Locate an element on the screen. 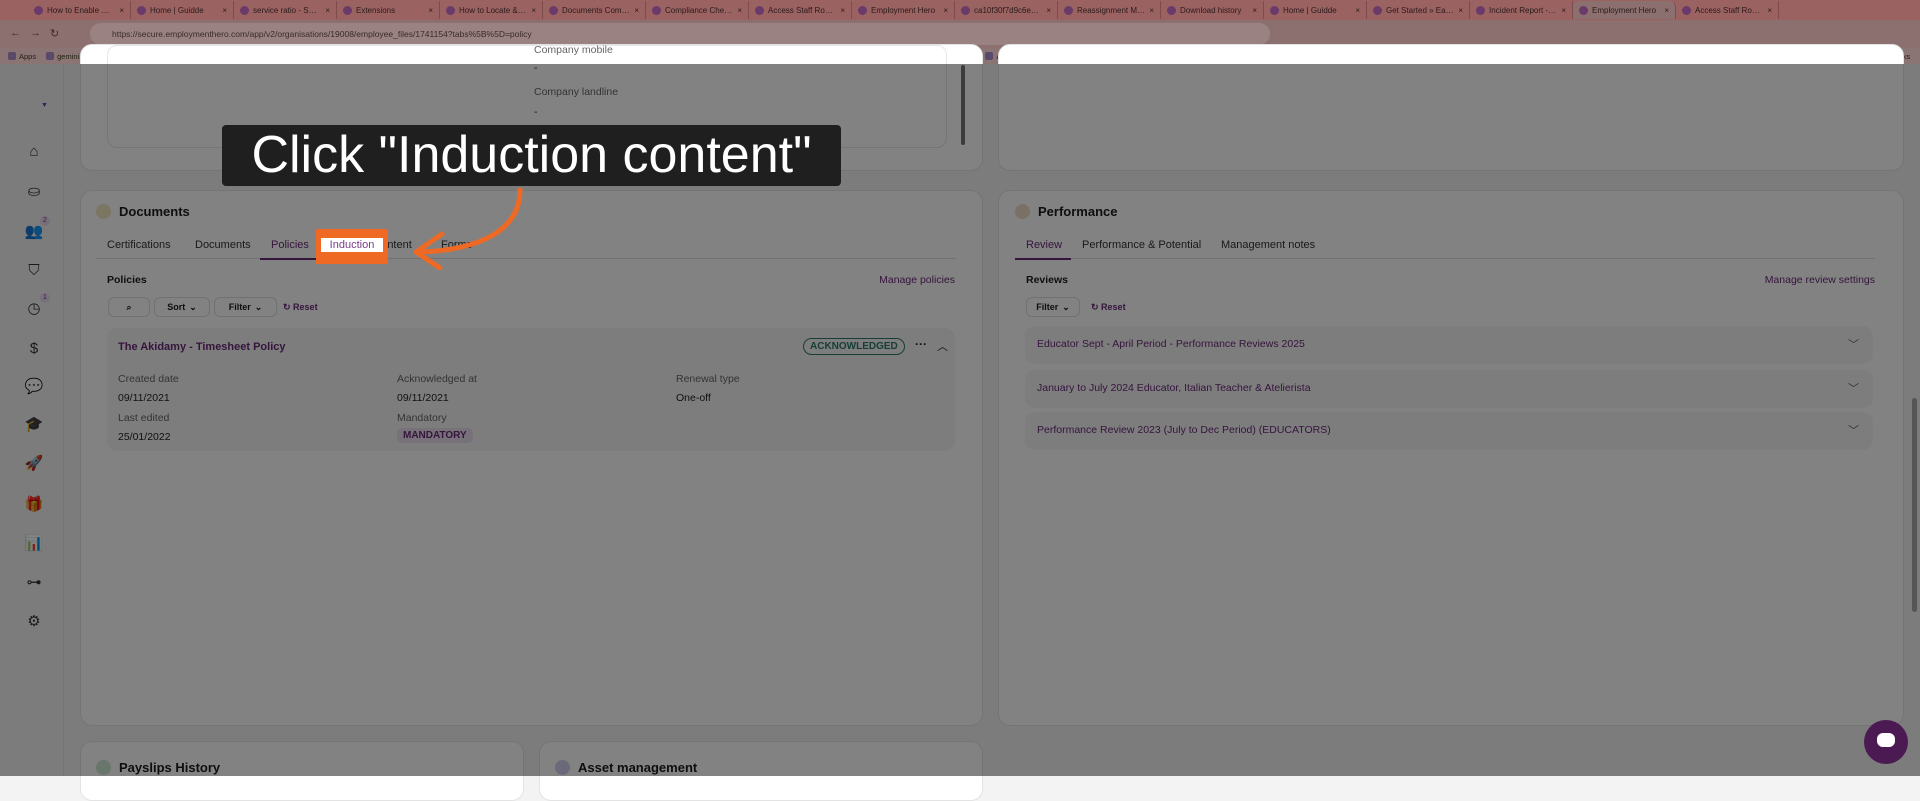 The image size is (1920, 801). browser-tab-title: Compliance Checklist is located at coordinates (699, 10).